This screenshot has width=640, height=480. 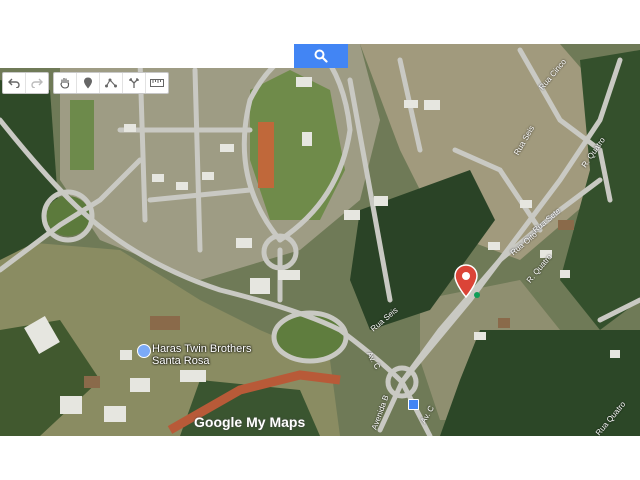 I want to click on ruler-icon, so click(x=157, y=83).